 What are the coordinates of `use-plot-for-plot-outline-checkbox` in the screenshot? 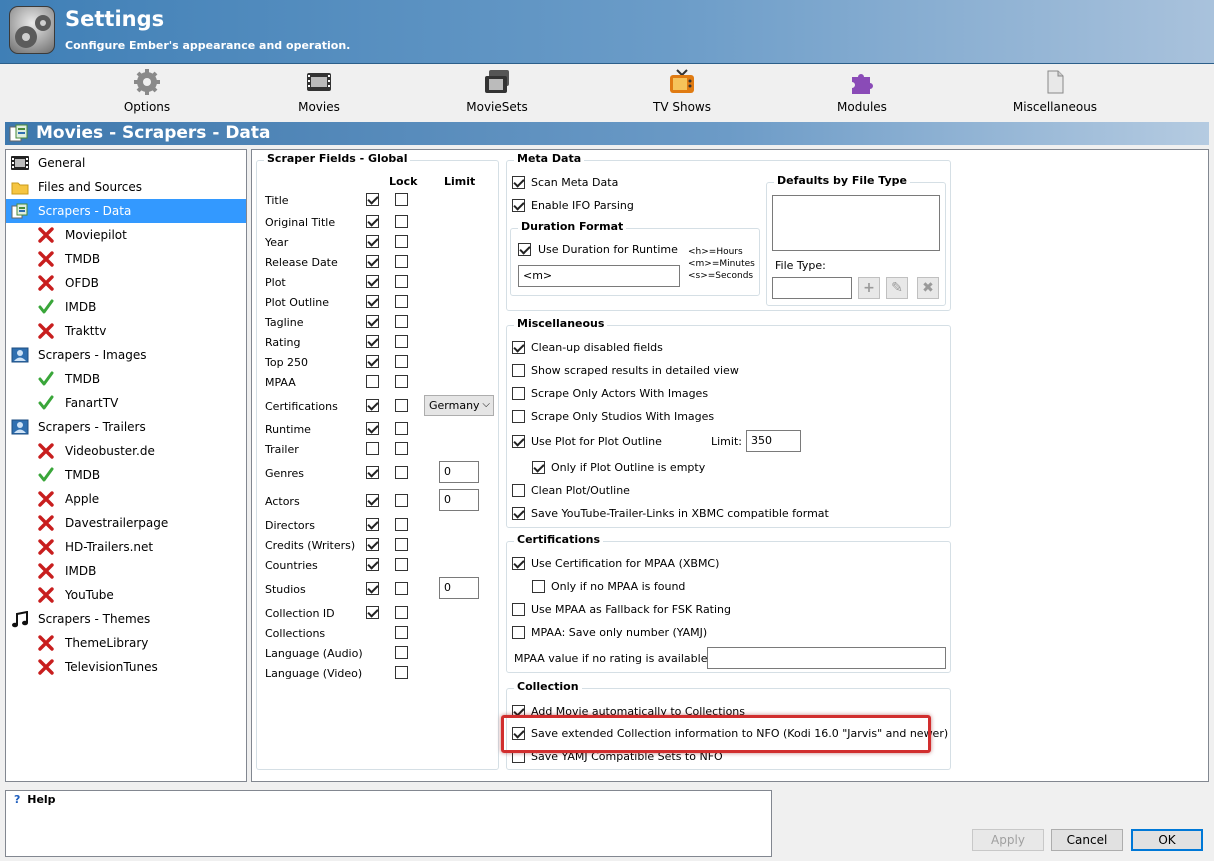 It's located at (518, 441).